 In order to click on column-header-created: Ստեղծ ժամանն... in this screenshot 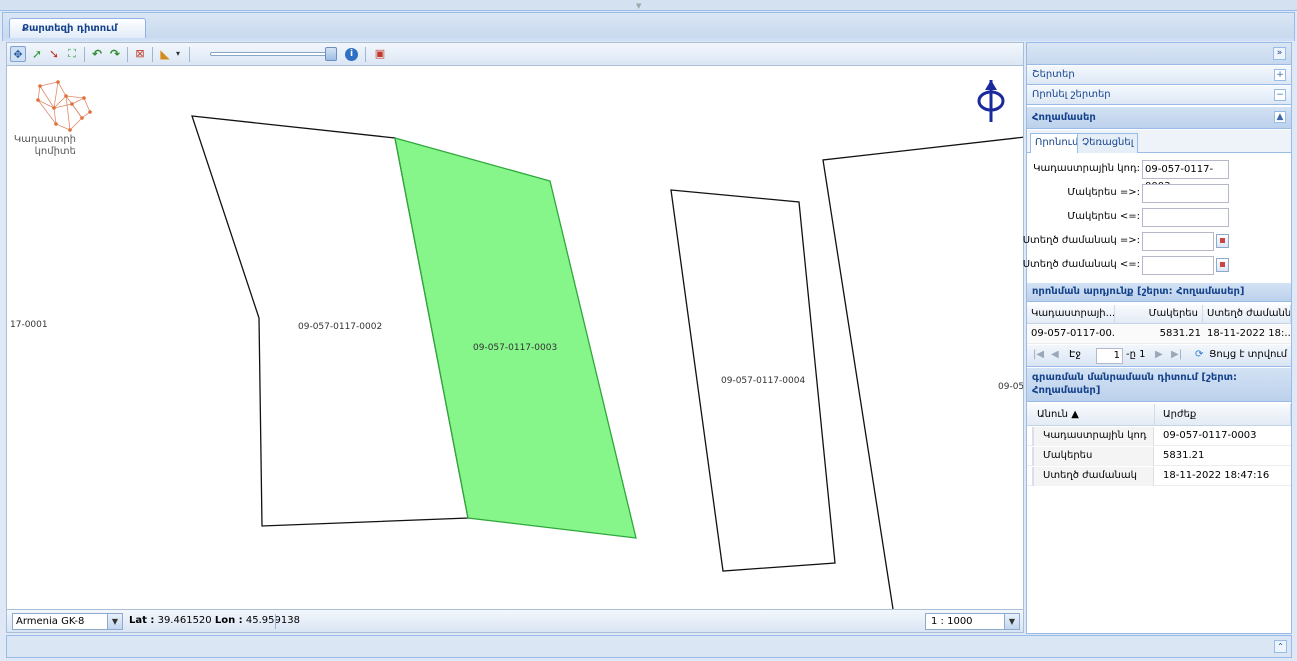, I will do `click(1247, 314)`.